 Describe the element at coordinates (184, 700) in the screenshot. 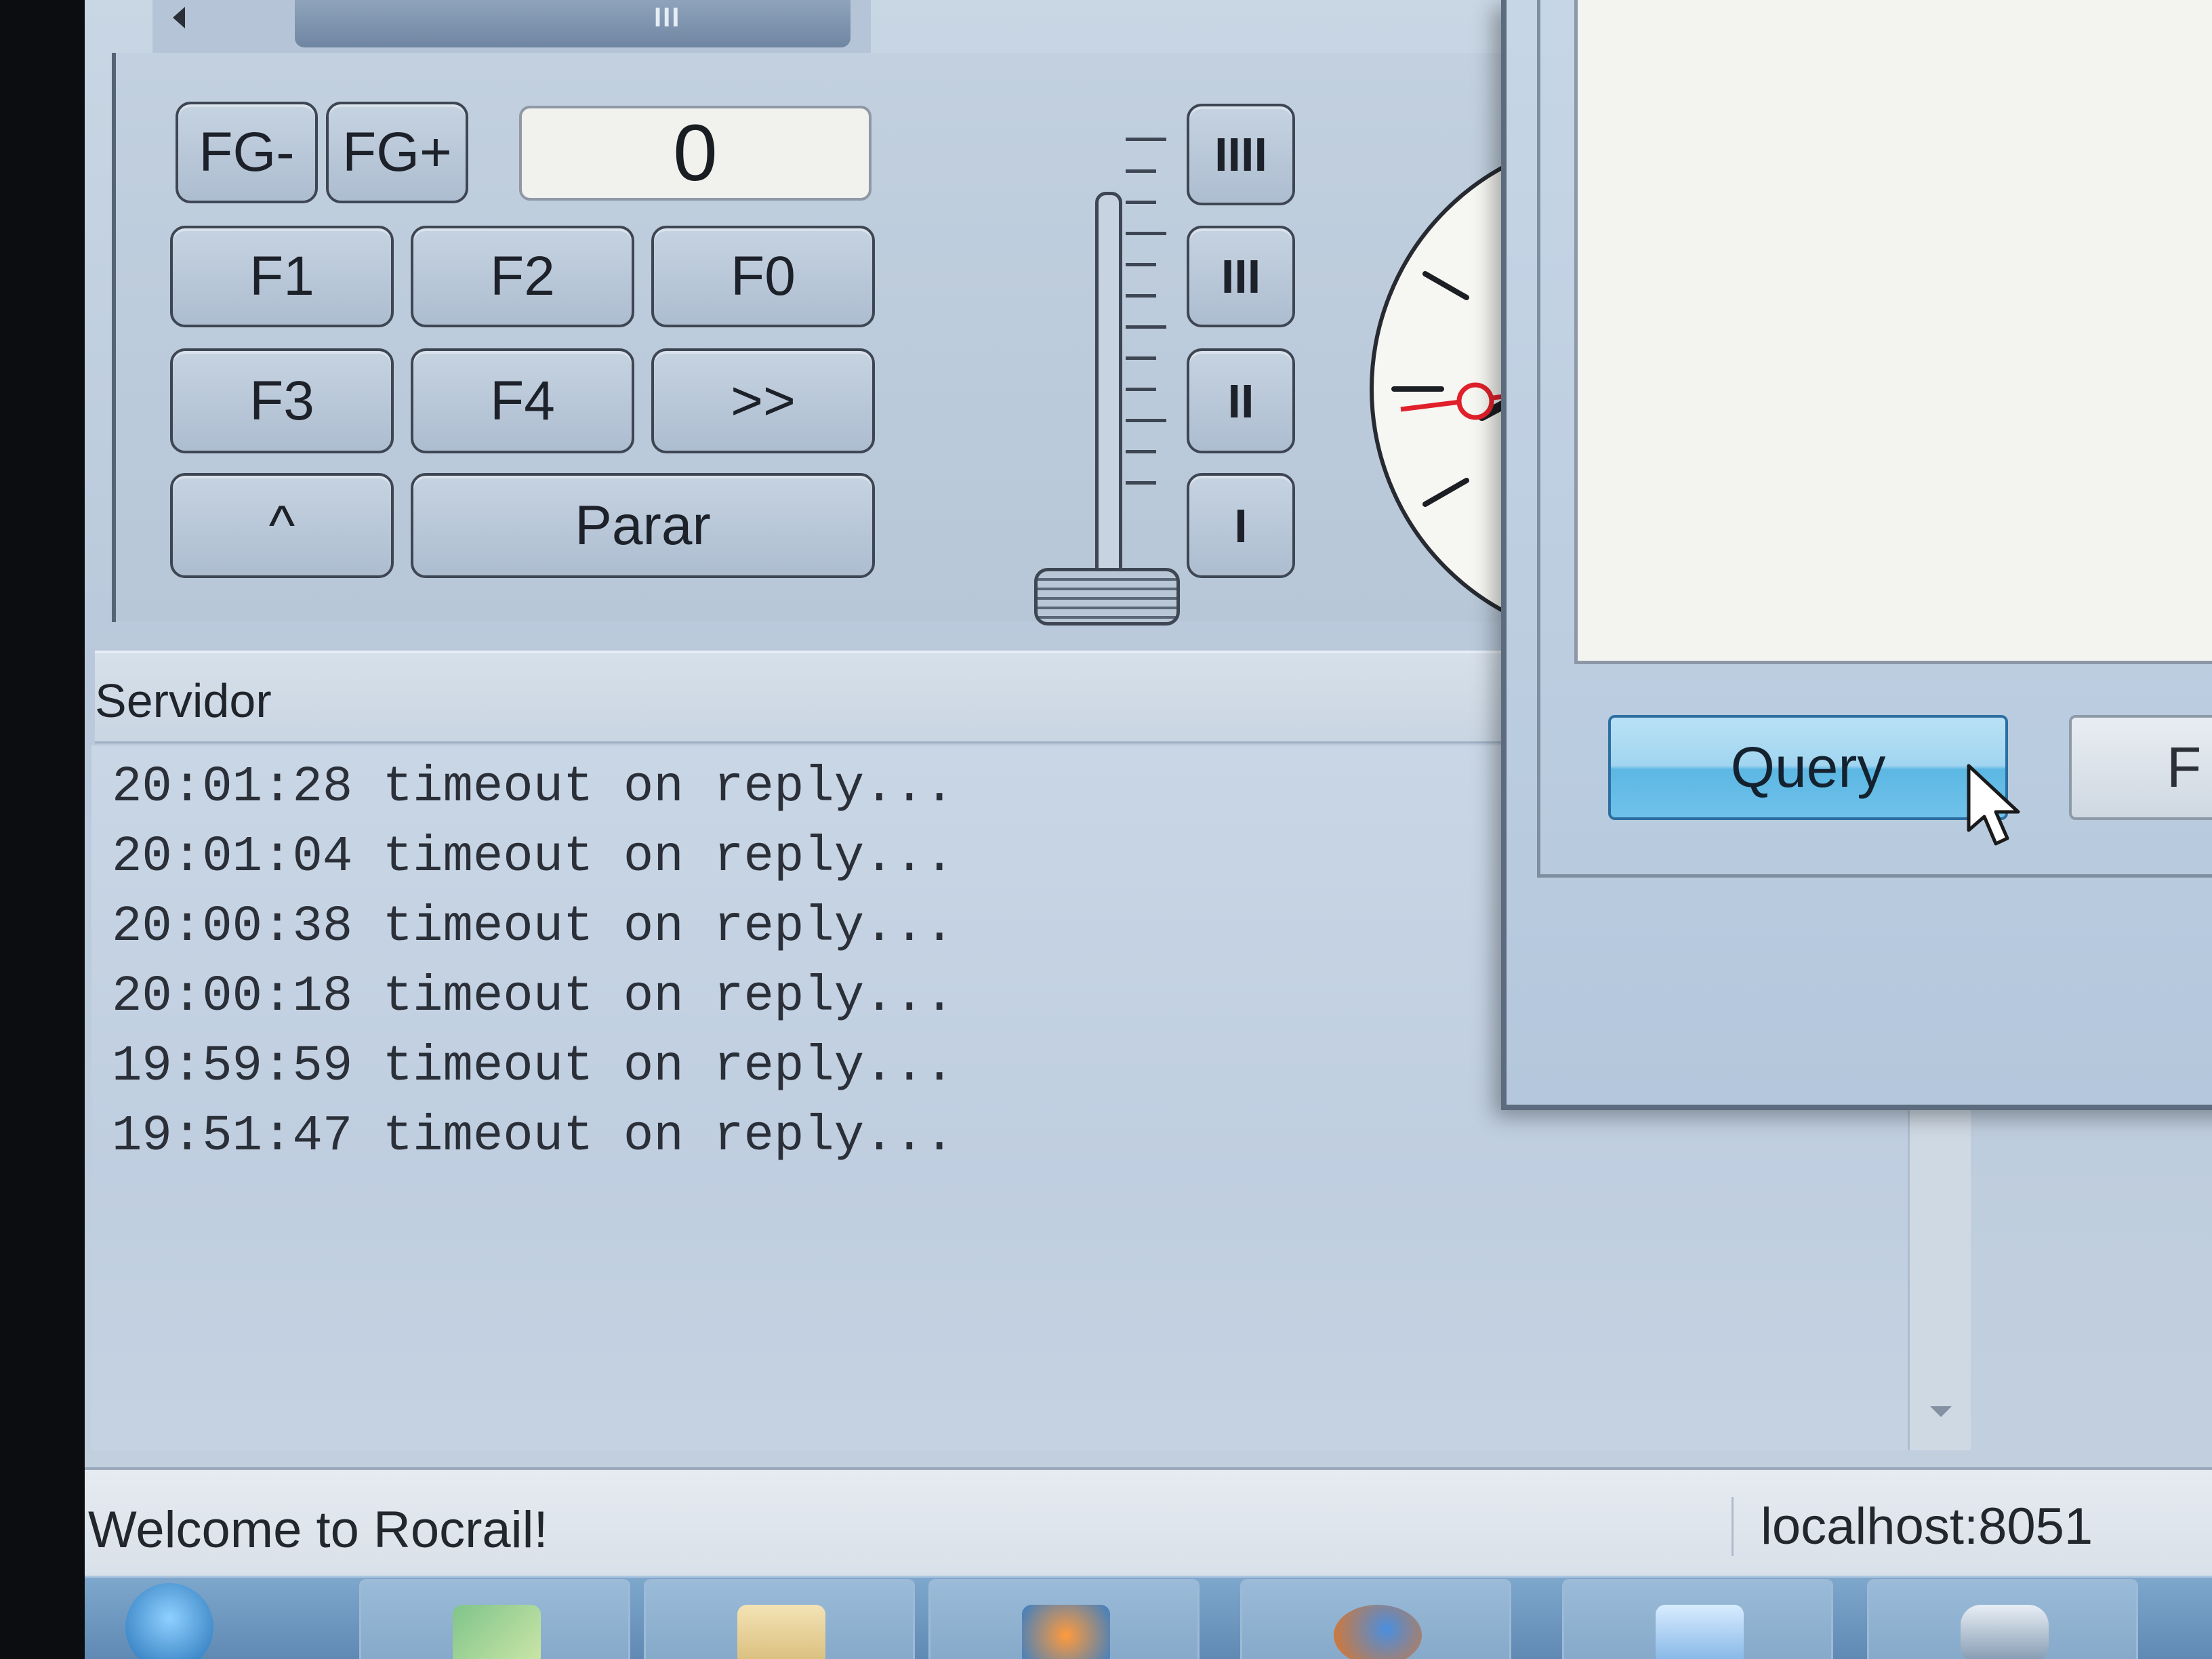

I see `log-title: Servidor` at that location.